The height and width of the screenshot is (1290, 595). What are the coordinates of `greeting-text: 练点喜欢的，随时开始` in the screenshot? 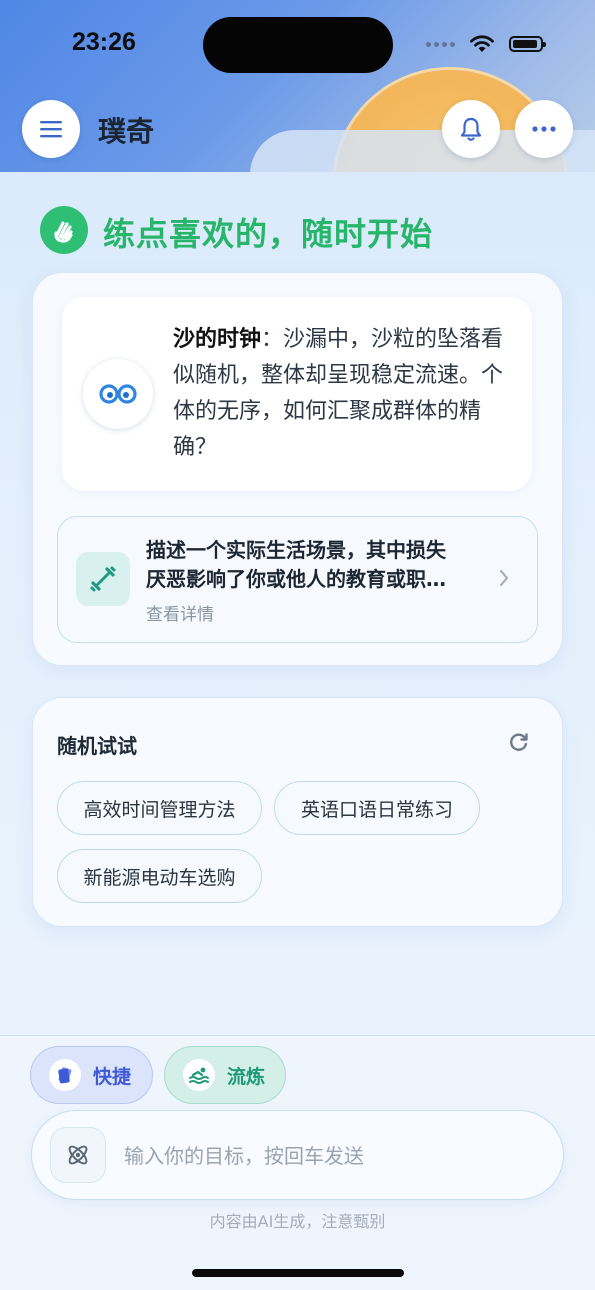 It's located at (268, 234).